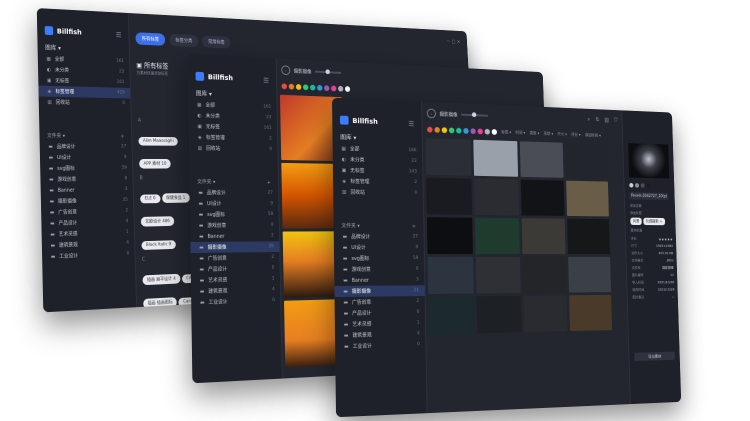  Describe the element at coordinates (593, 135) in the screenshot. I see `filter-dropdown: 添加时间 ▾` at that location.